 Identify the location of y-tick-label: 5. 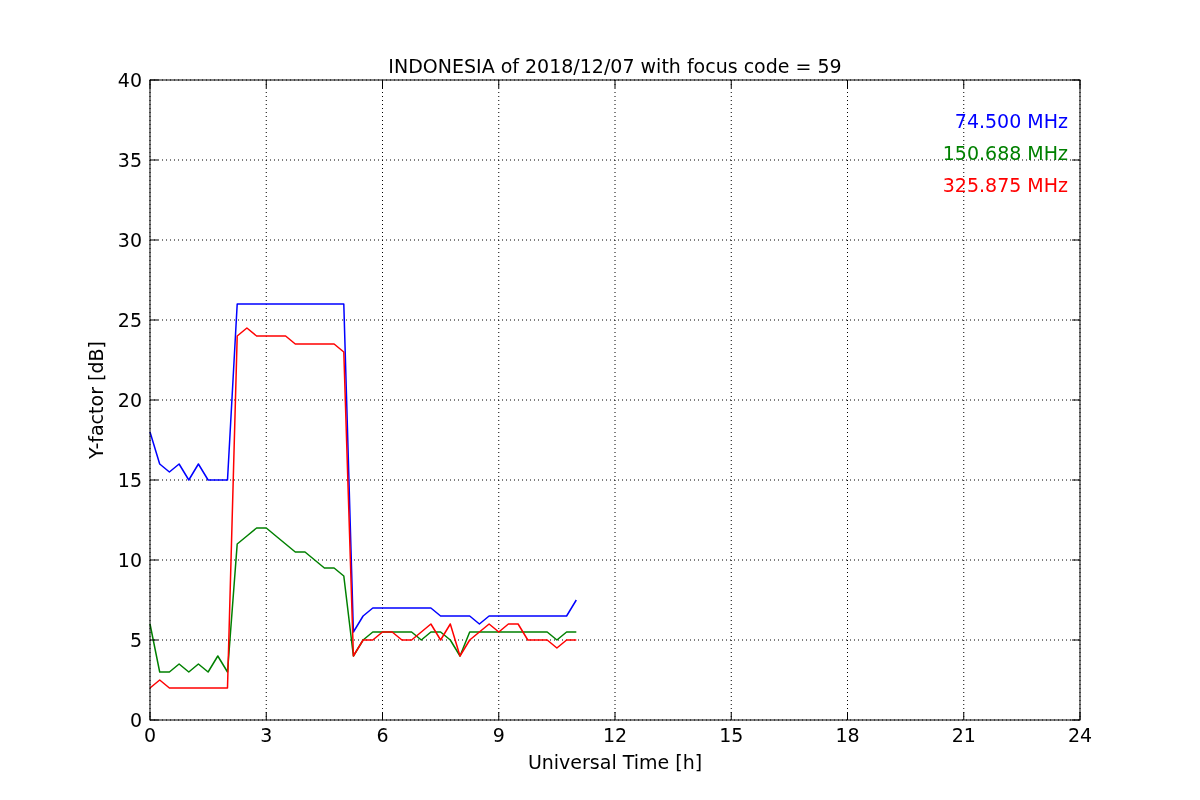
(135, 640).